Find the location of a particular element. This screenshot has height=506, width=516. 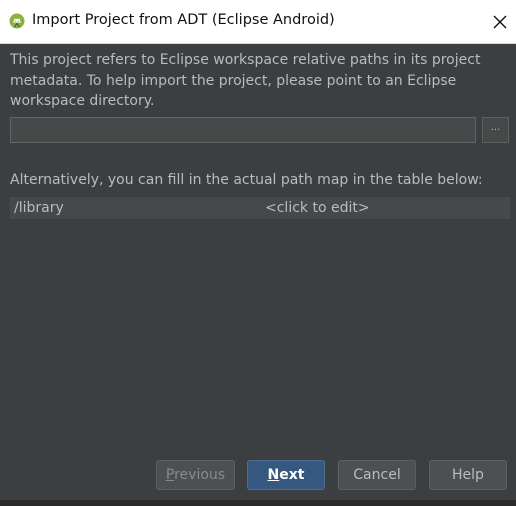

next-mnemonic: N is located at coordinates (273, 475).